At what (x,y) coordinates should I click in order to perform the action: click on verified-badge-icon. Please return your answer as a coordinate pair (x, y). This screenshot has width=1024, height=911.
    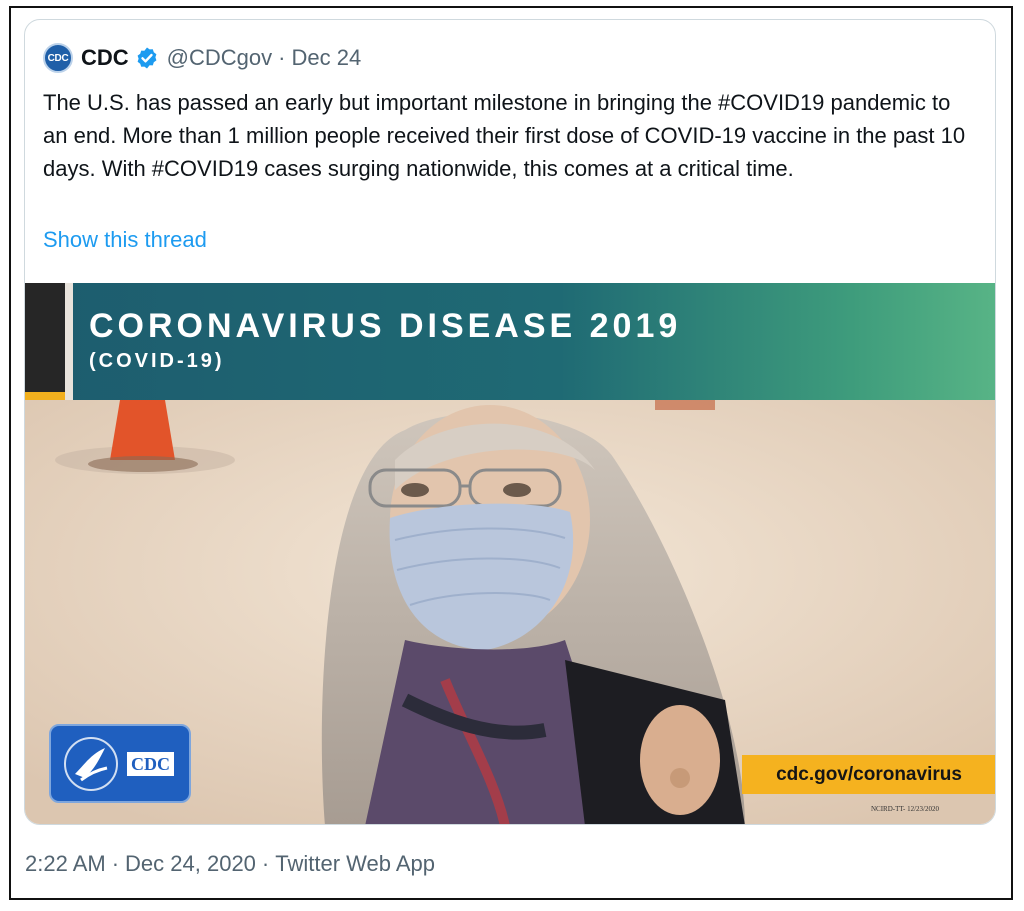
    Looking at the image, I should click on (147, 58).